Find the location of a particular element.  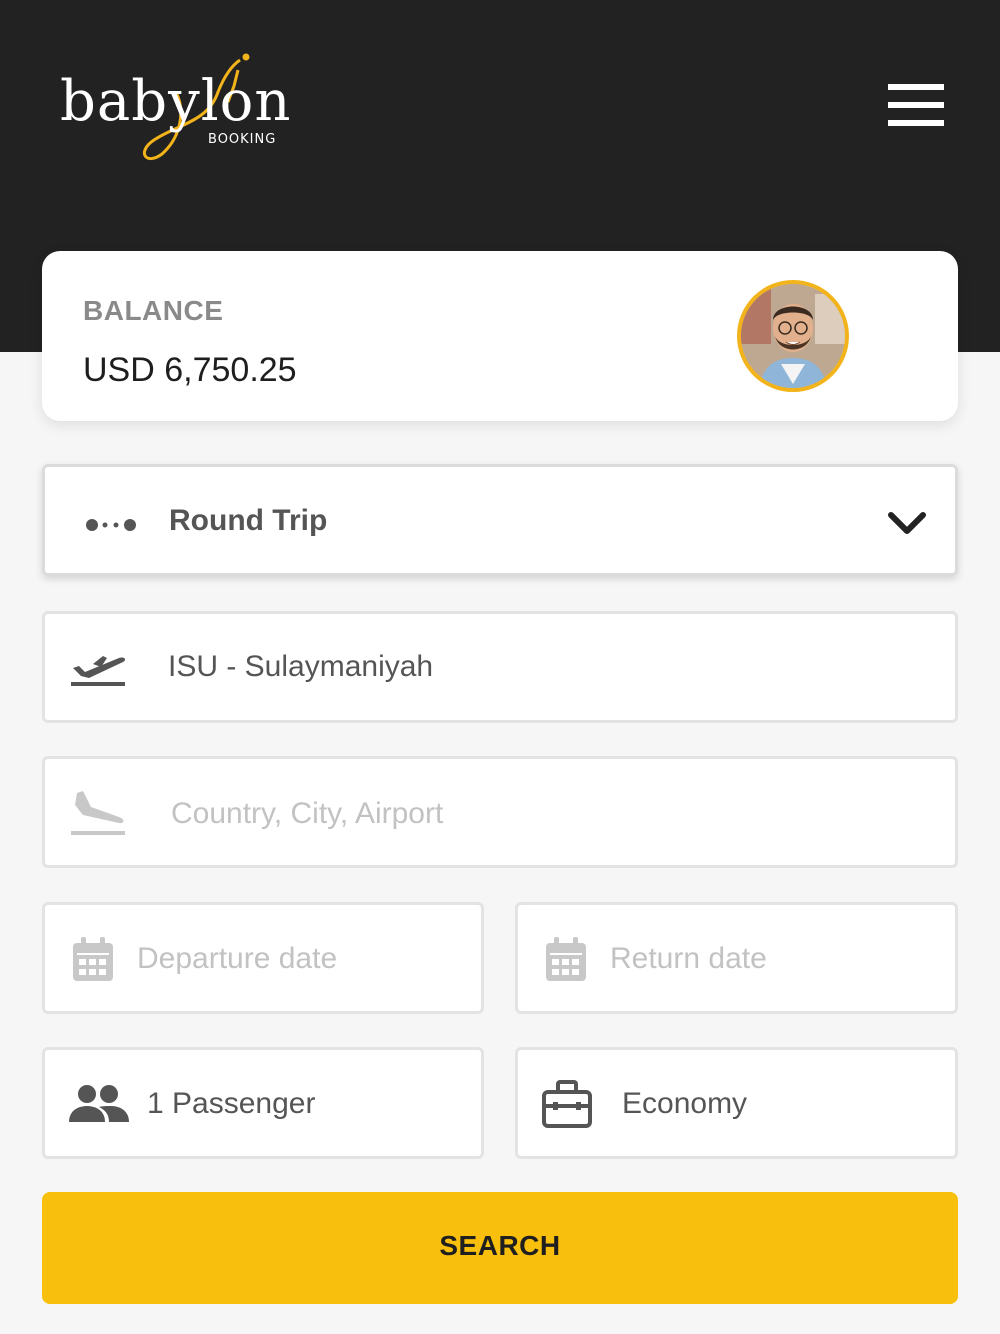

logo-wordmark: babylon is located at coordinates (176, 101).